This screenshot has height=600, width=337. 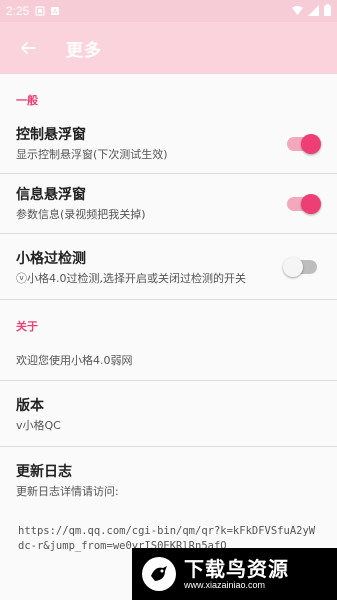 I want to click on watermark-name: 下载鸟资源, so click(x=236, y=569).